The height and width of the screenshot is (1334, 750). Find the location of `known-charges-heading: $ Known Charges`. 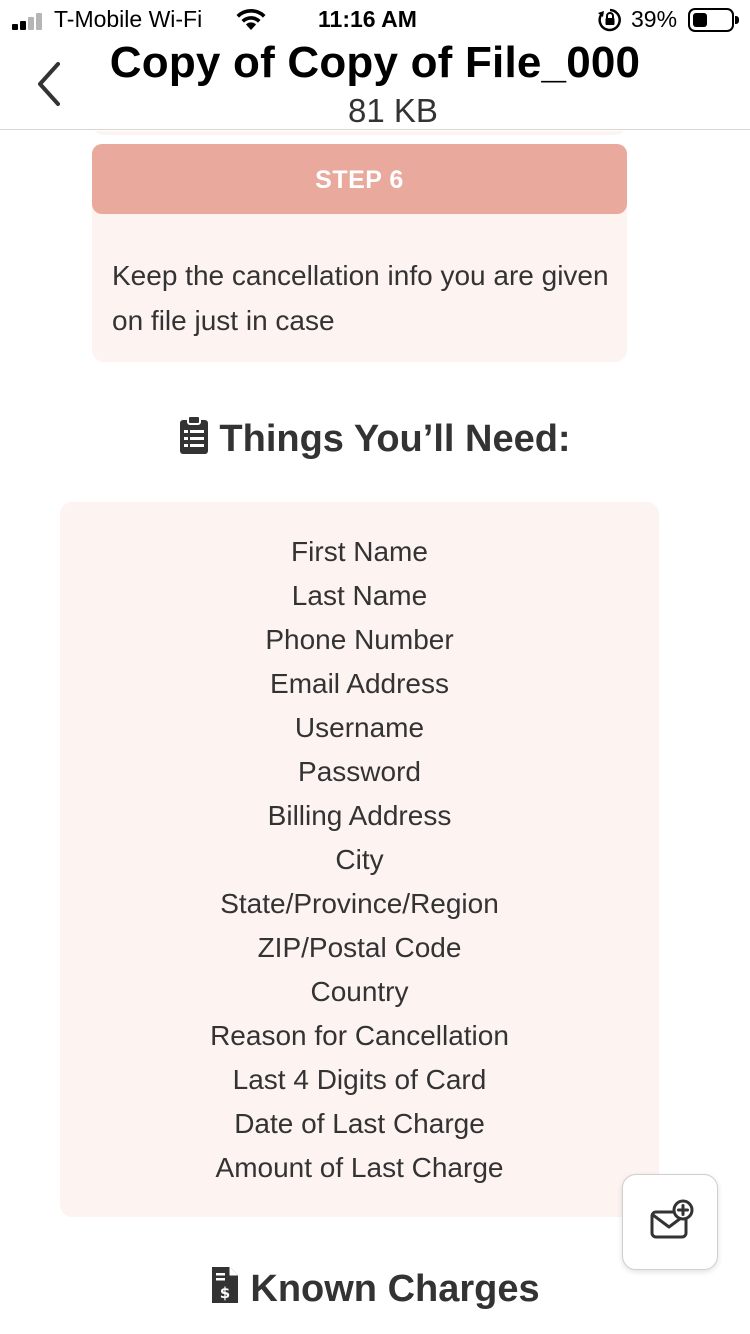

known-charges-heading: $ Known Charges is located at coordinates (375, 1290).